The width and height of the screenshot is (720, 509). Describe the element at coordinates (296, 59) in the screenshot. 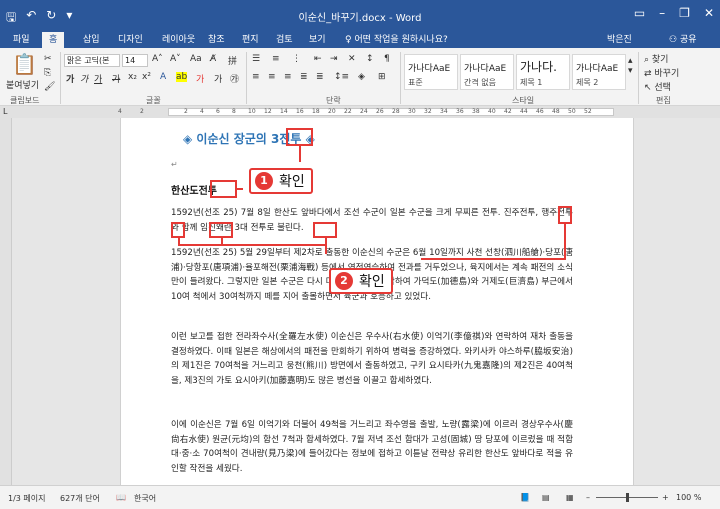

I see `multilevel-icon: ⋮` at that location.